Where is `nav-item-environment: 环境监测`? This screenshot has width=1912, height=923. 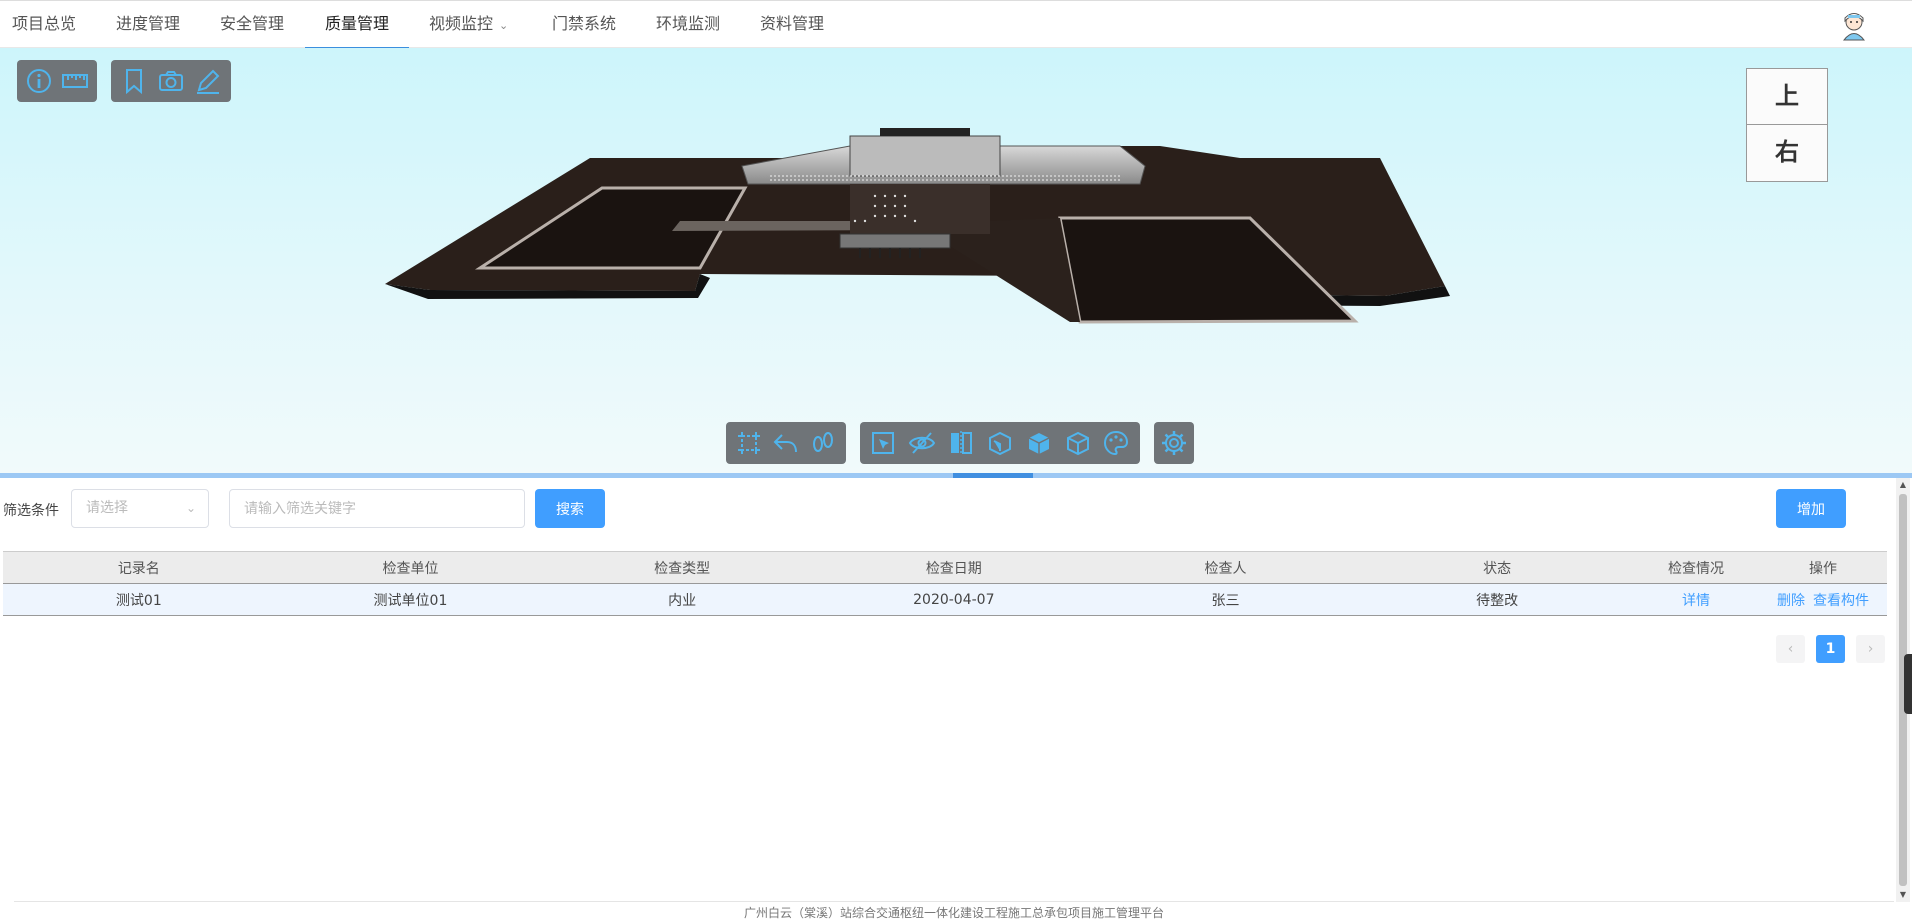
nav-item-environment: 环境监测 is located at coordinates (688, 25).